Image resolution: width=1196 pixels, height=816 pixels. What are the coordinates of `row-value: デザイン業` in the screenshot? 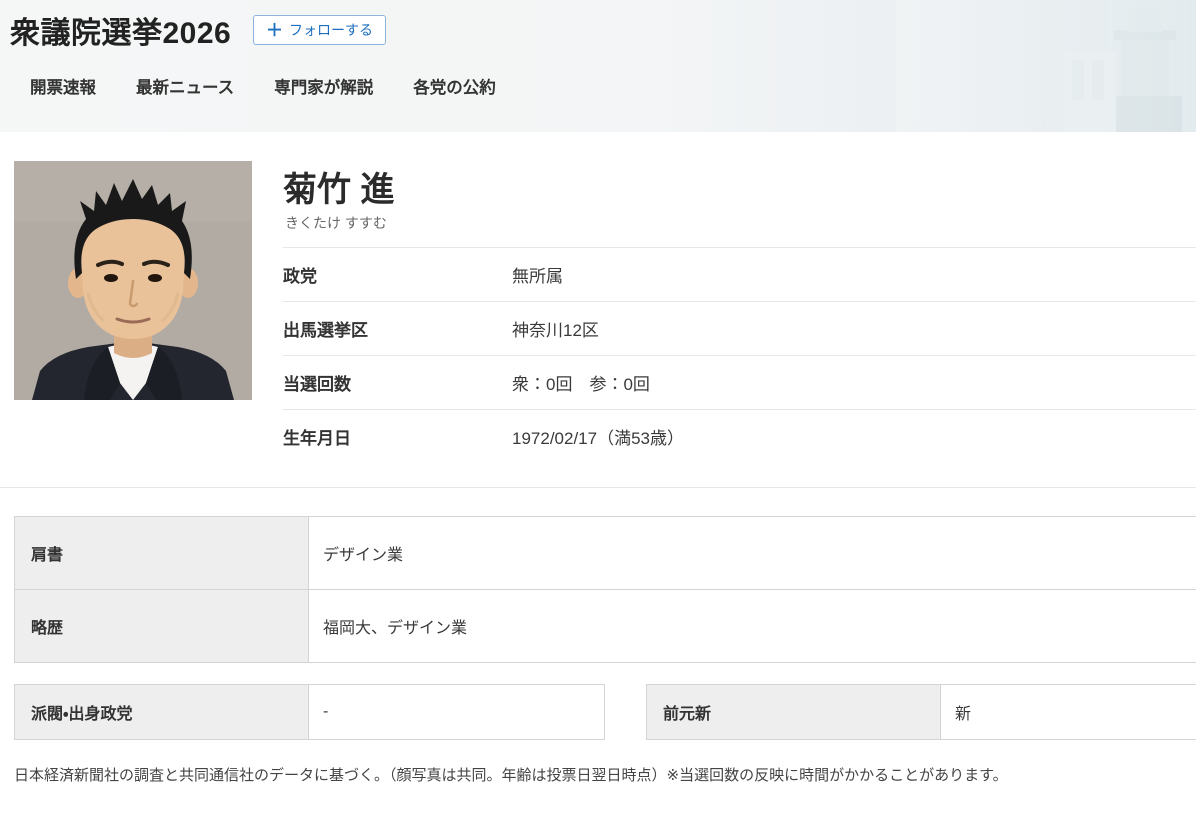 It's located at (752, 553).